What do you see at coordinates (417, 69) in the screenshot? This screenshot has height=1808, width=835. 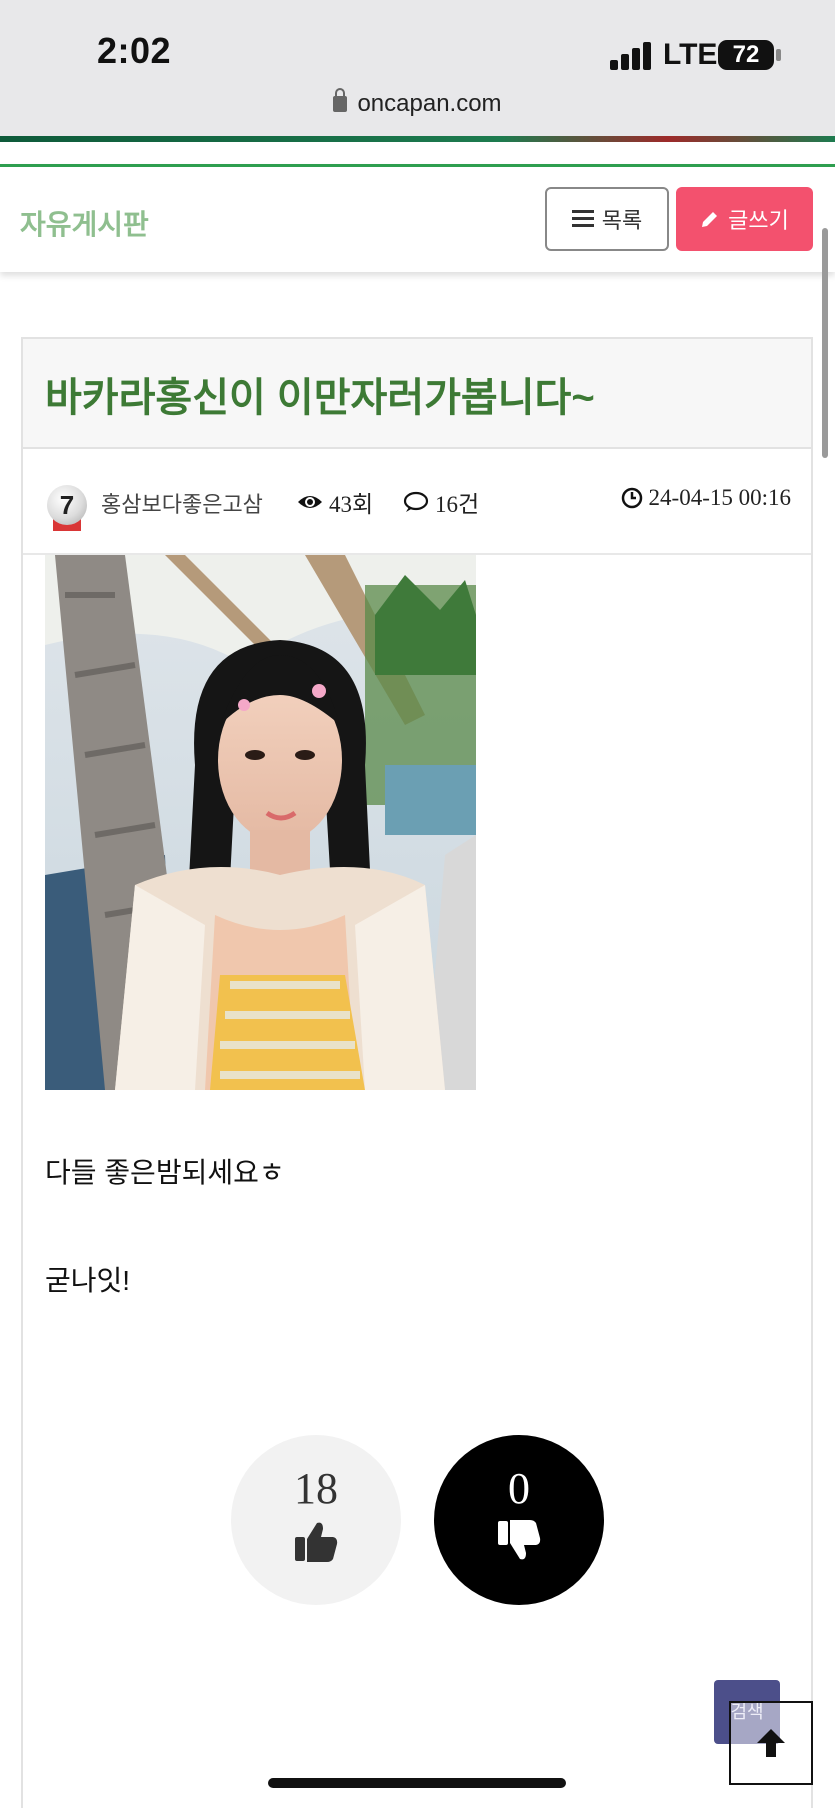 I see `status-bar: 2:02 LTE 72 oncapan.com` at bounding box center [417, 69].